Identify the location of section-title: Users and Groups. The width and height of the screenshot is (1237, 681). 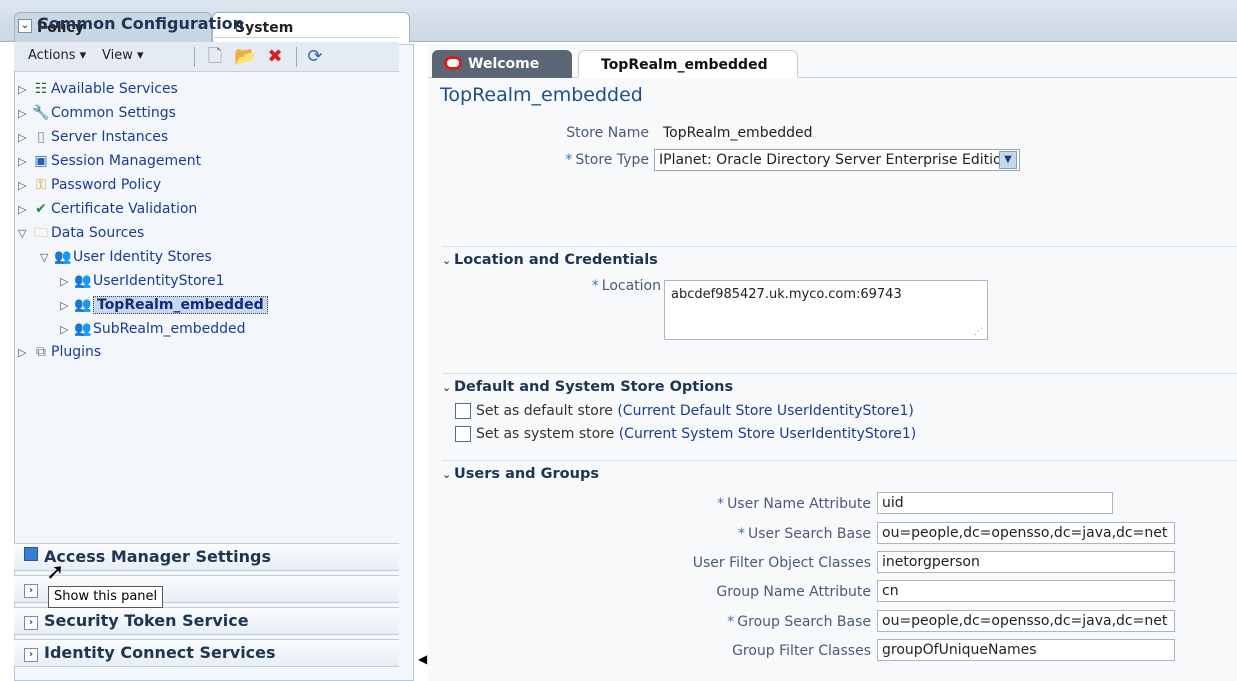
(526, 474).